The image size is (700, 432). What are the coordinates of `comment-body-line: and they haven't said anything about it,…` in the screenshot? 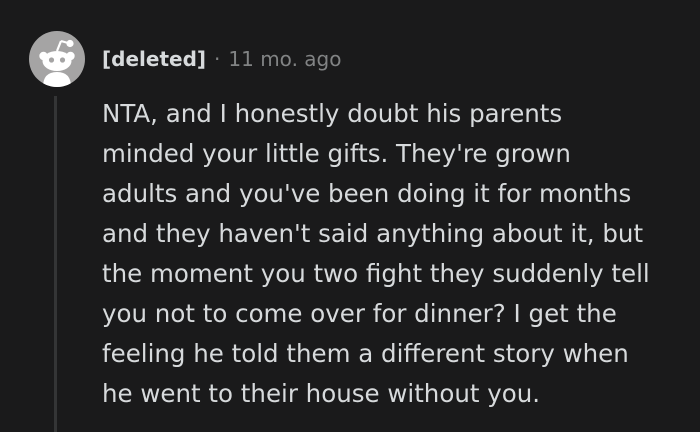 It's located at (373, 233).